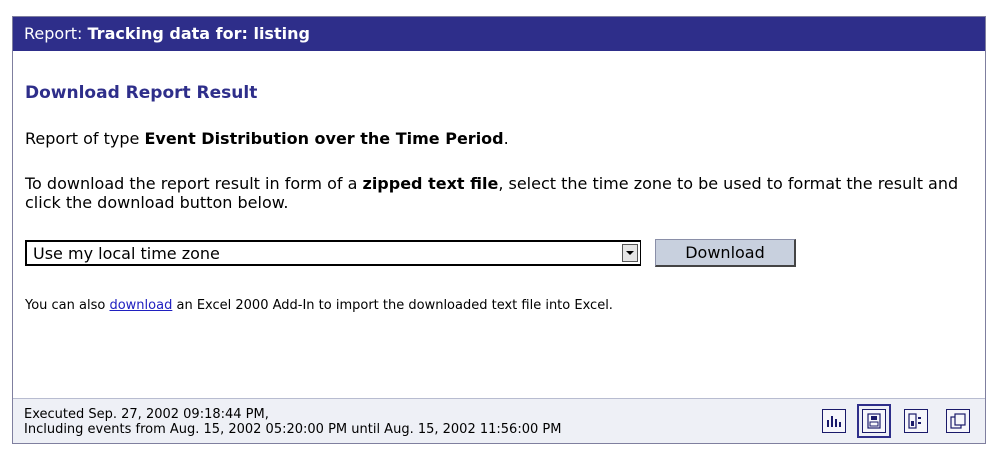 The image size is (994, 451). I want to click on download-icon, so click(874, 421).